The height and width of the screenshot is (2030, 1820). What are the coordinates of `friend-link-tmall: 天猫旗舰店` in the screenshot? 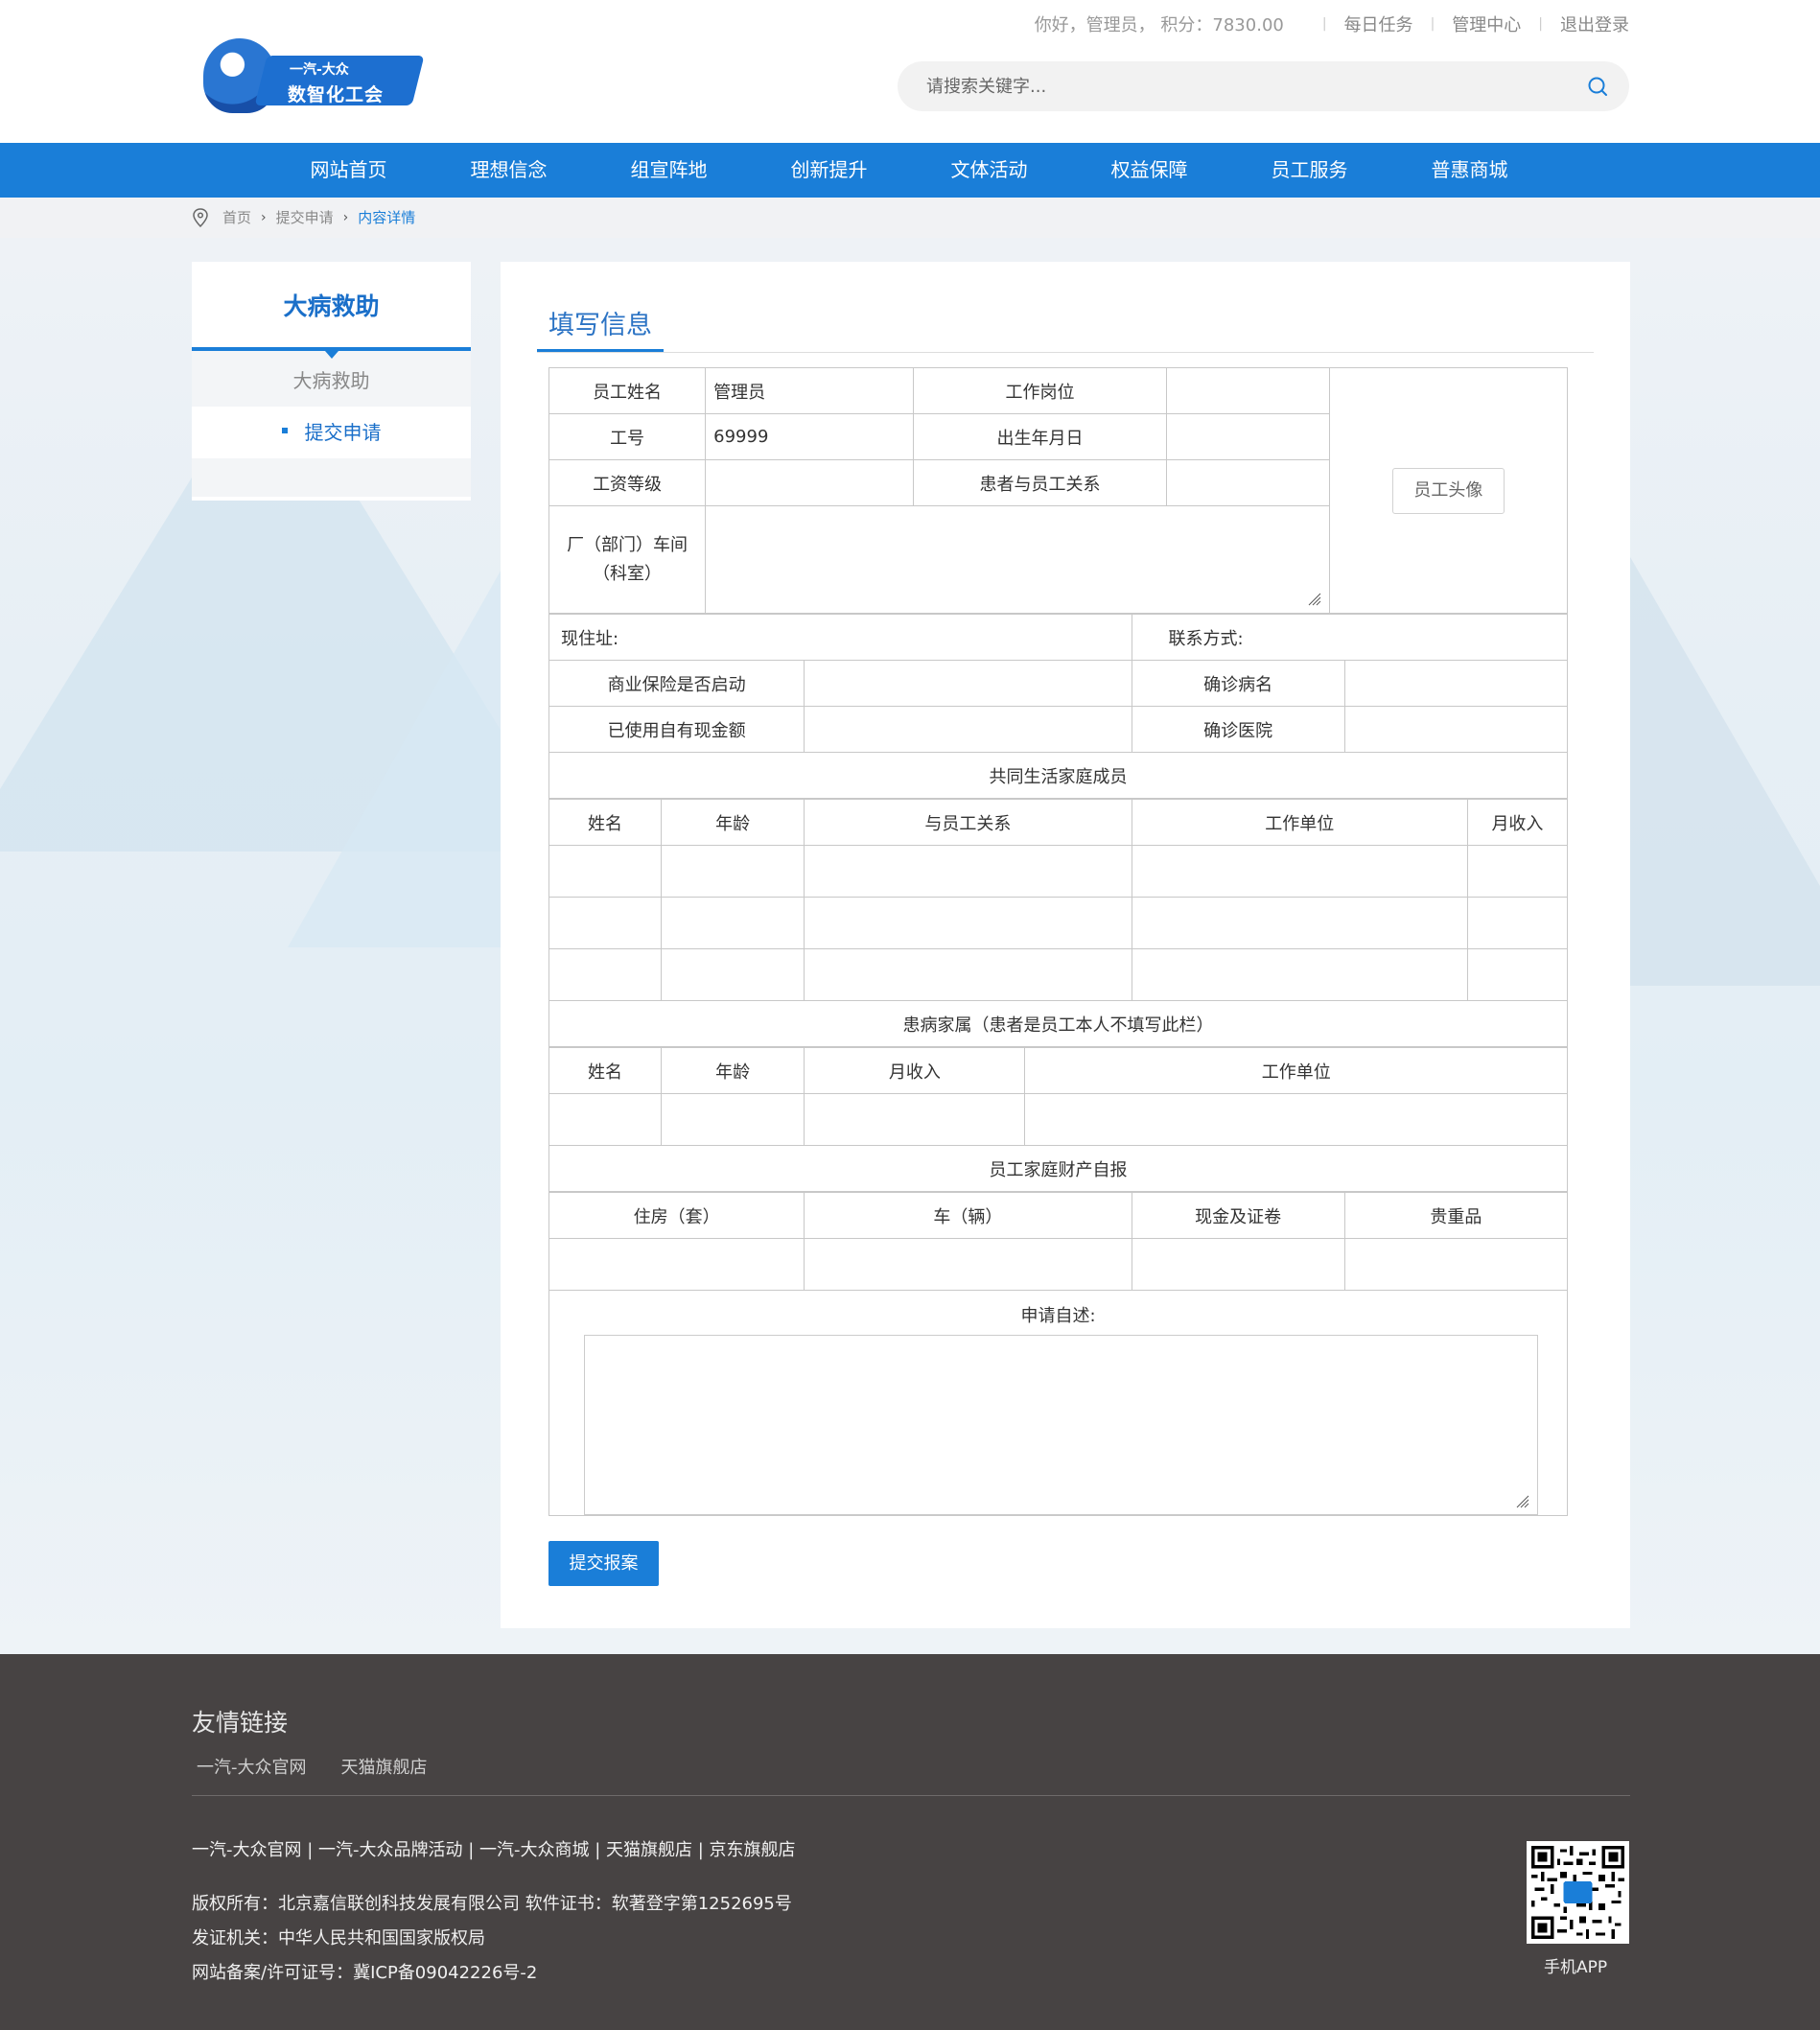 It's located at (384, 1766).